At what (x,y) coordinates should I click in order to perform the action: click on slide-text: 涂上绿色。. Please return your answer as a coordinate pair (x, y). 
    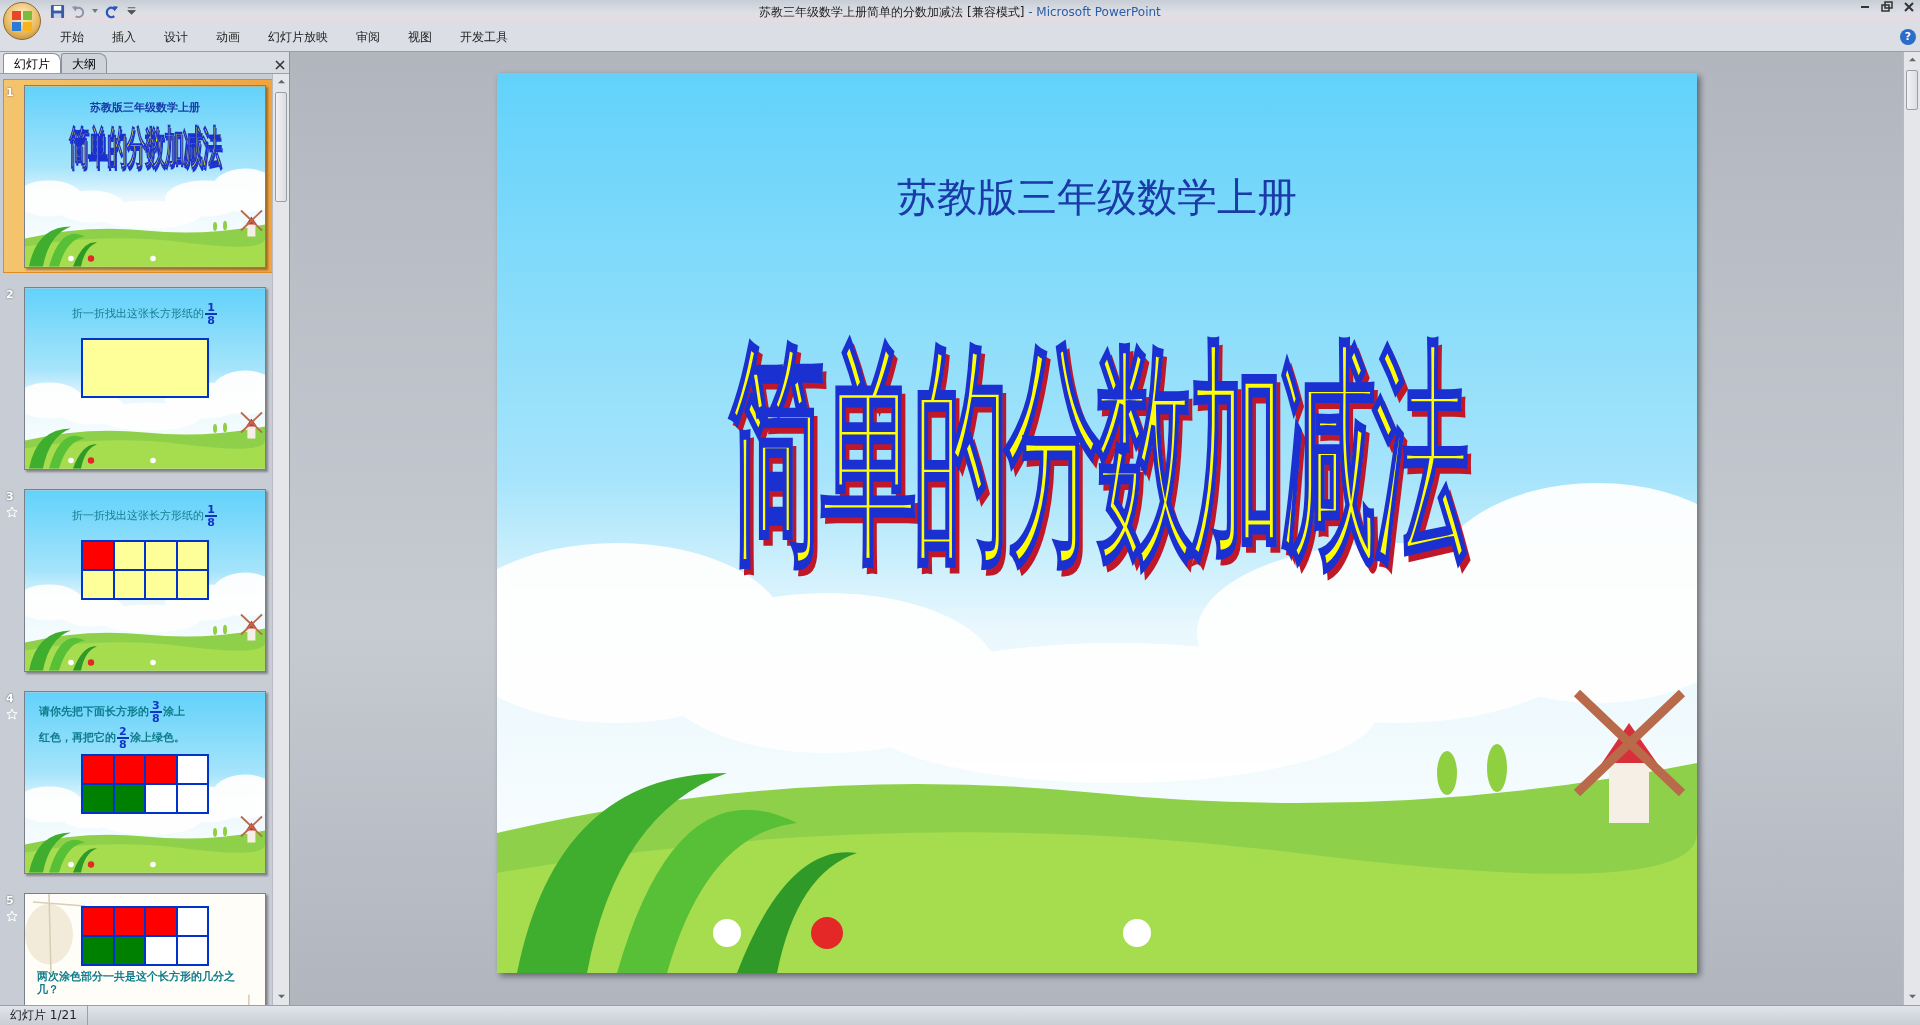
    Looking at the image, I should click on (157, 737).